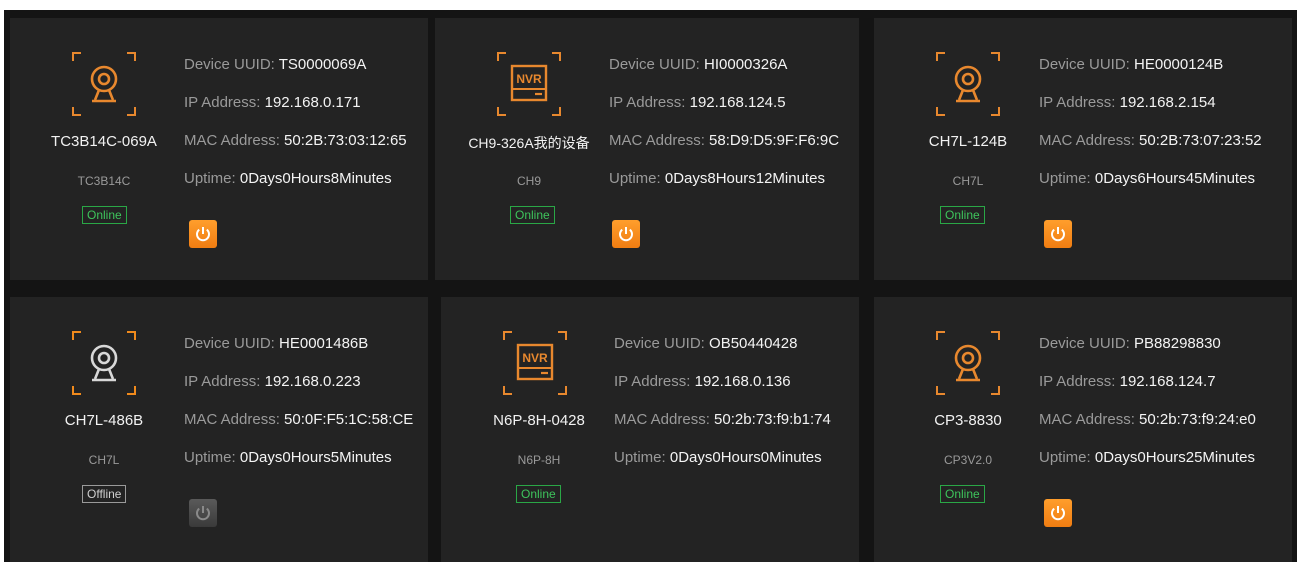  I want to click on ip-address: 192.168.0.171, so click(312, 102).